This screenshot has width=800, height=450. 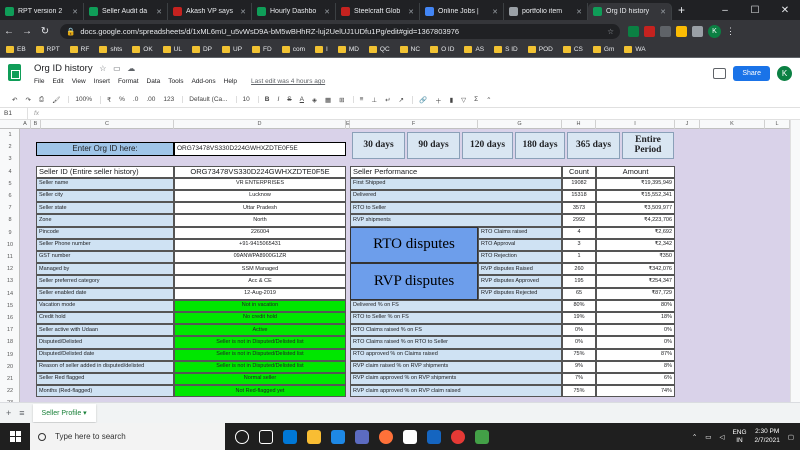 What do you see at coordinates (456, 330) in the screenshot?
I see `performance-label: RTO Claims raised % on FS` at bounding box center [456, 330].